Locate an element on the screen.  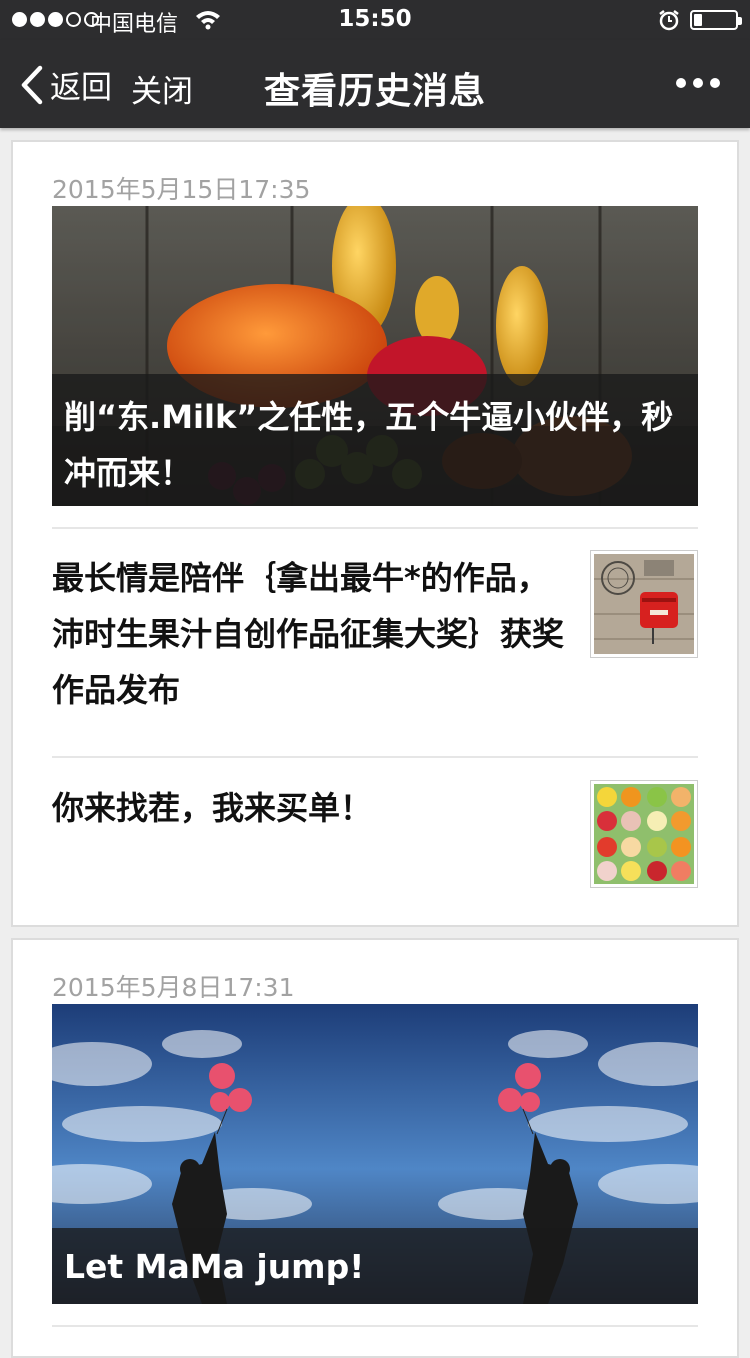
fruit-grid-thumbnail is located at coordinates (644, 834).